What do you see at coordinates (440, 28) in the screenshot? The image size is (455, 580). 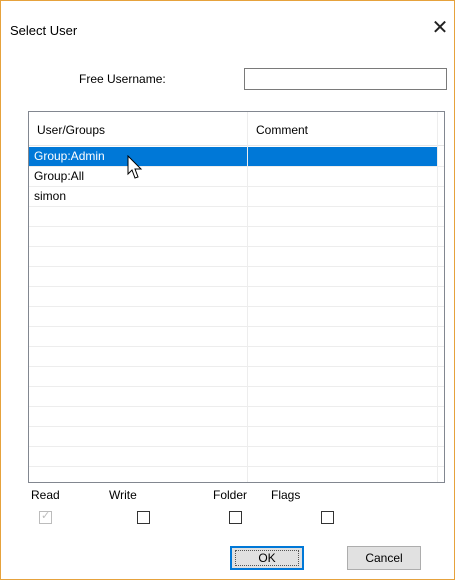 I see `close-icon: ✕` at bounding box center [440, 28].